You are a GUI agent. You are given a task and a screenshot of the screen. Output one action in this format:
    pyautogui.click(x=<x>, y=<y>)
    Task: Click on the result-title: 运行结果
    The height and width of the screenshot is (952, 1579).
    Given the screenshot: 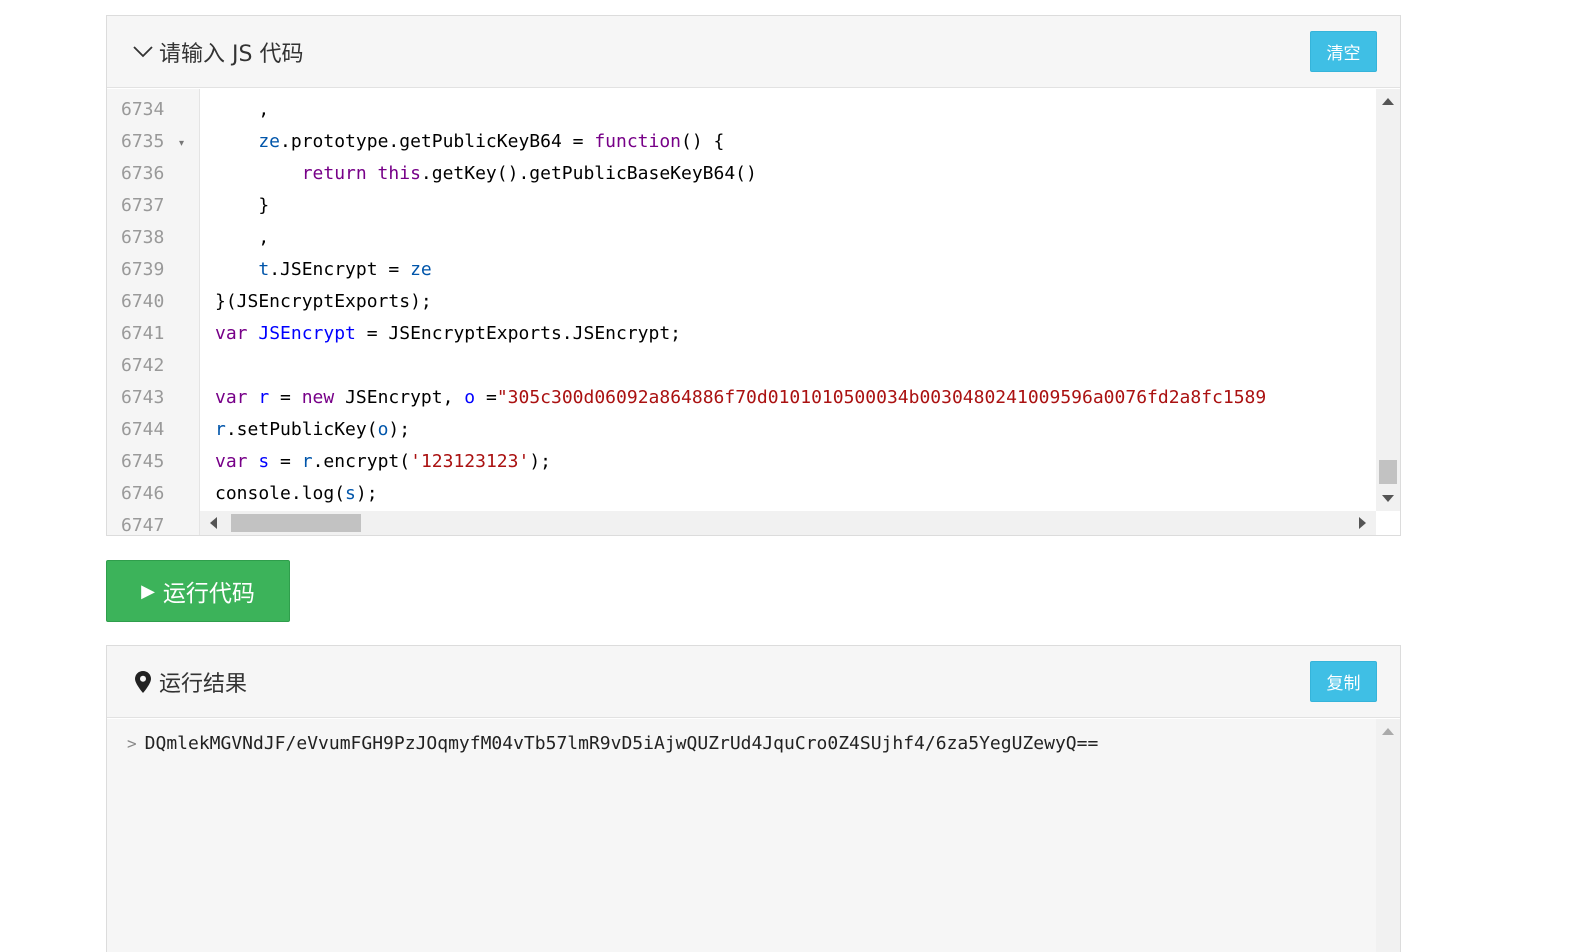 What is the action you would take?
    pyautogui.click(x=189, y=682)
    